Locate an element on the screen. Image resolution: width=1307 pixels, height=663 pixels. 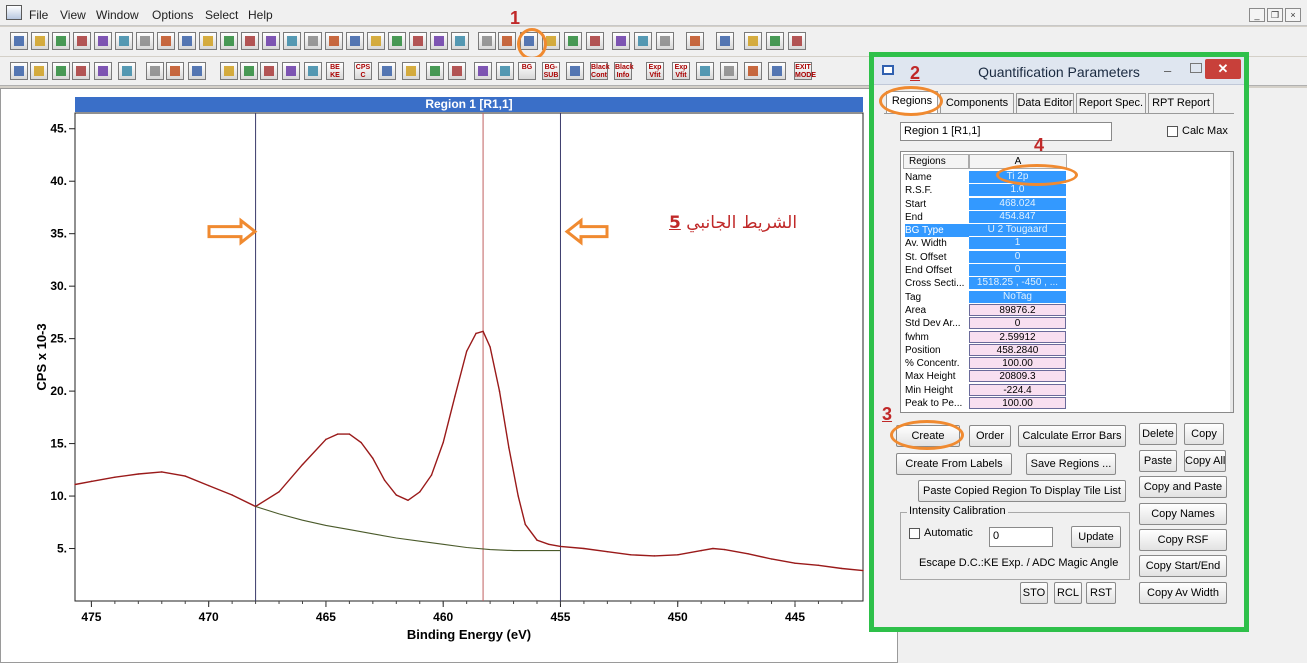
intensity-value-input: 0 is located at coordinates (1021, 537).